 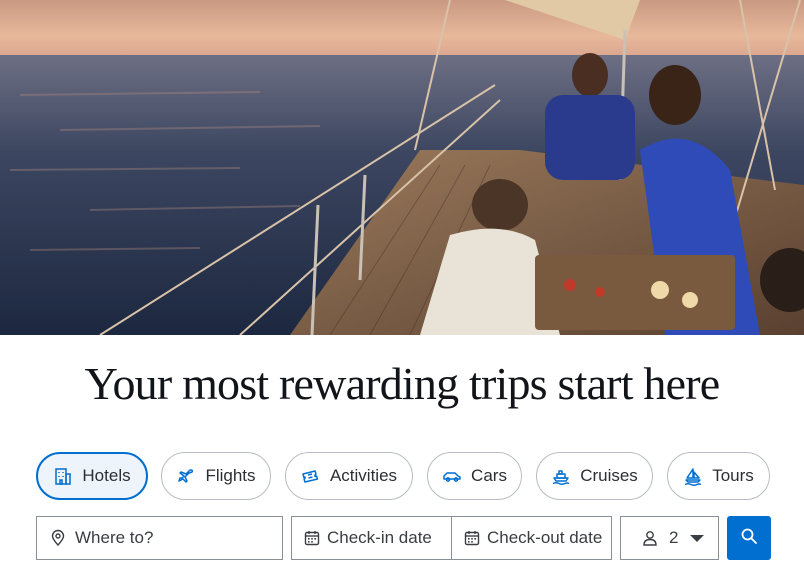 I want to click on tab-cruises: Cruises, so click(x=594, y=476).